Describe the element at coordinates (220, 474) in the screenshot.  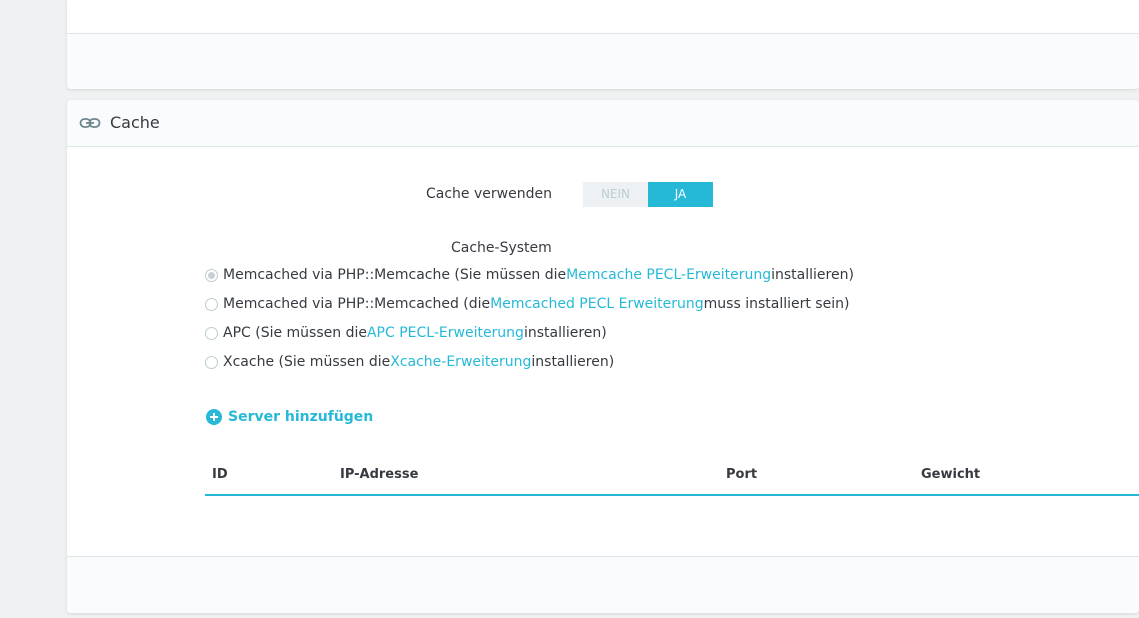
I see `column-header-id: ID` at that location.